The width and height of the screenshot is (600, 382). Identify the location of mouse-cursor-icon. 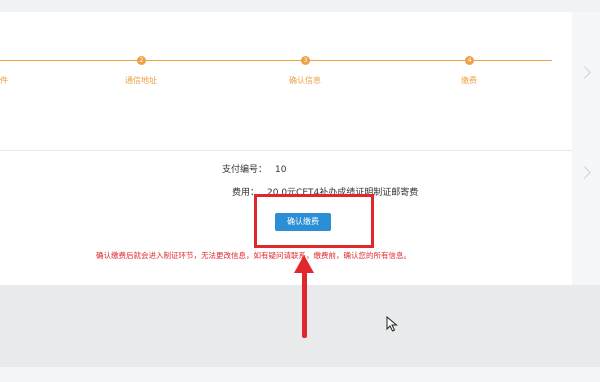
(392, 324).